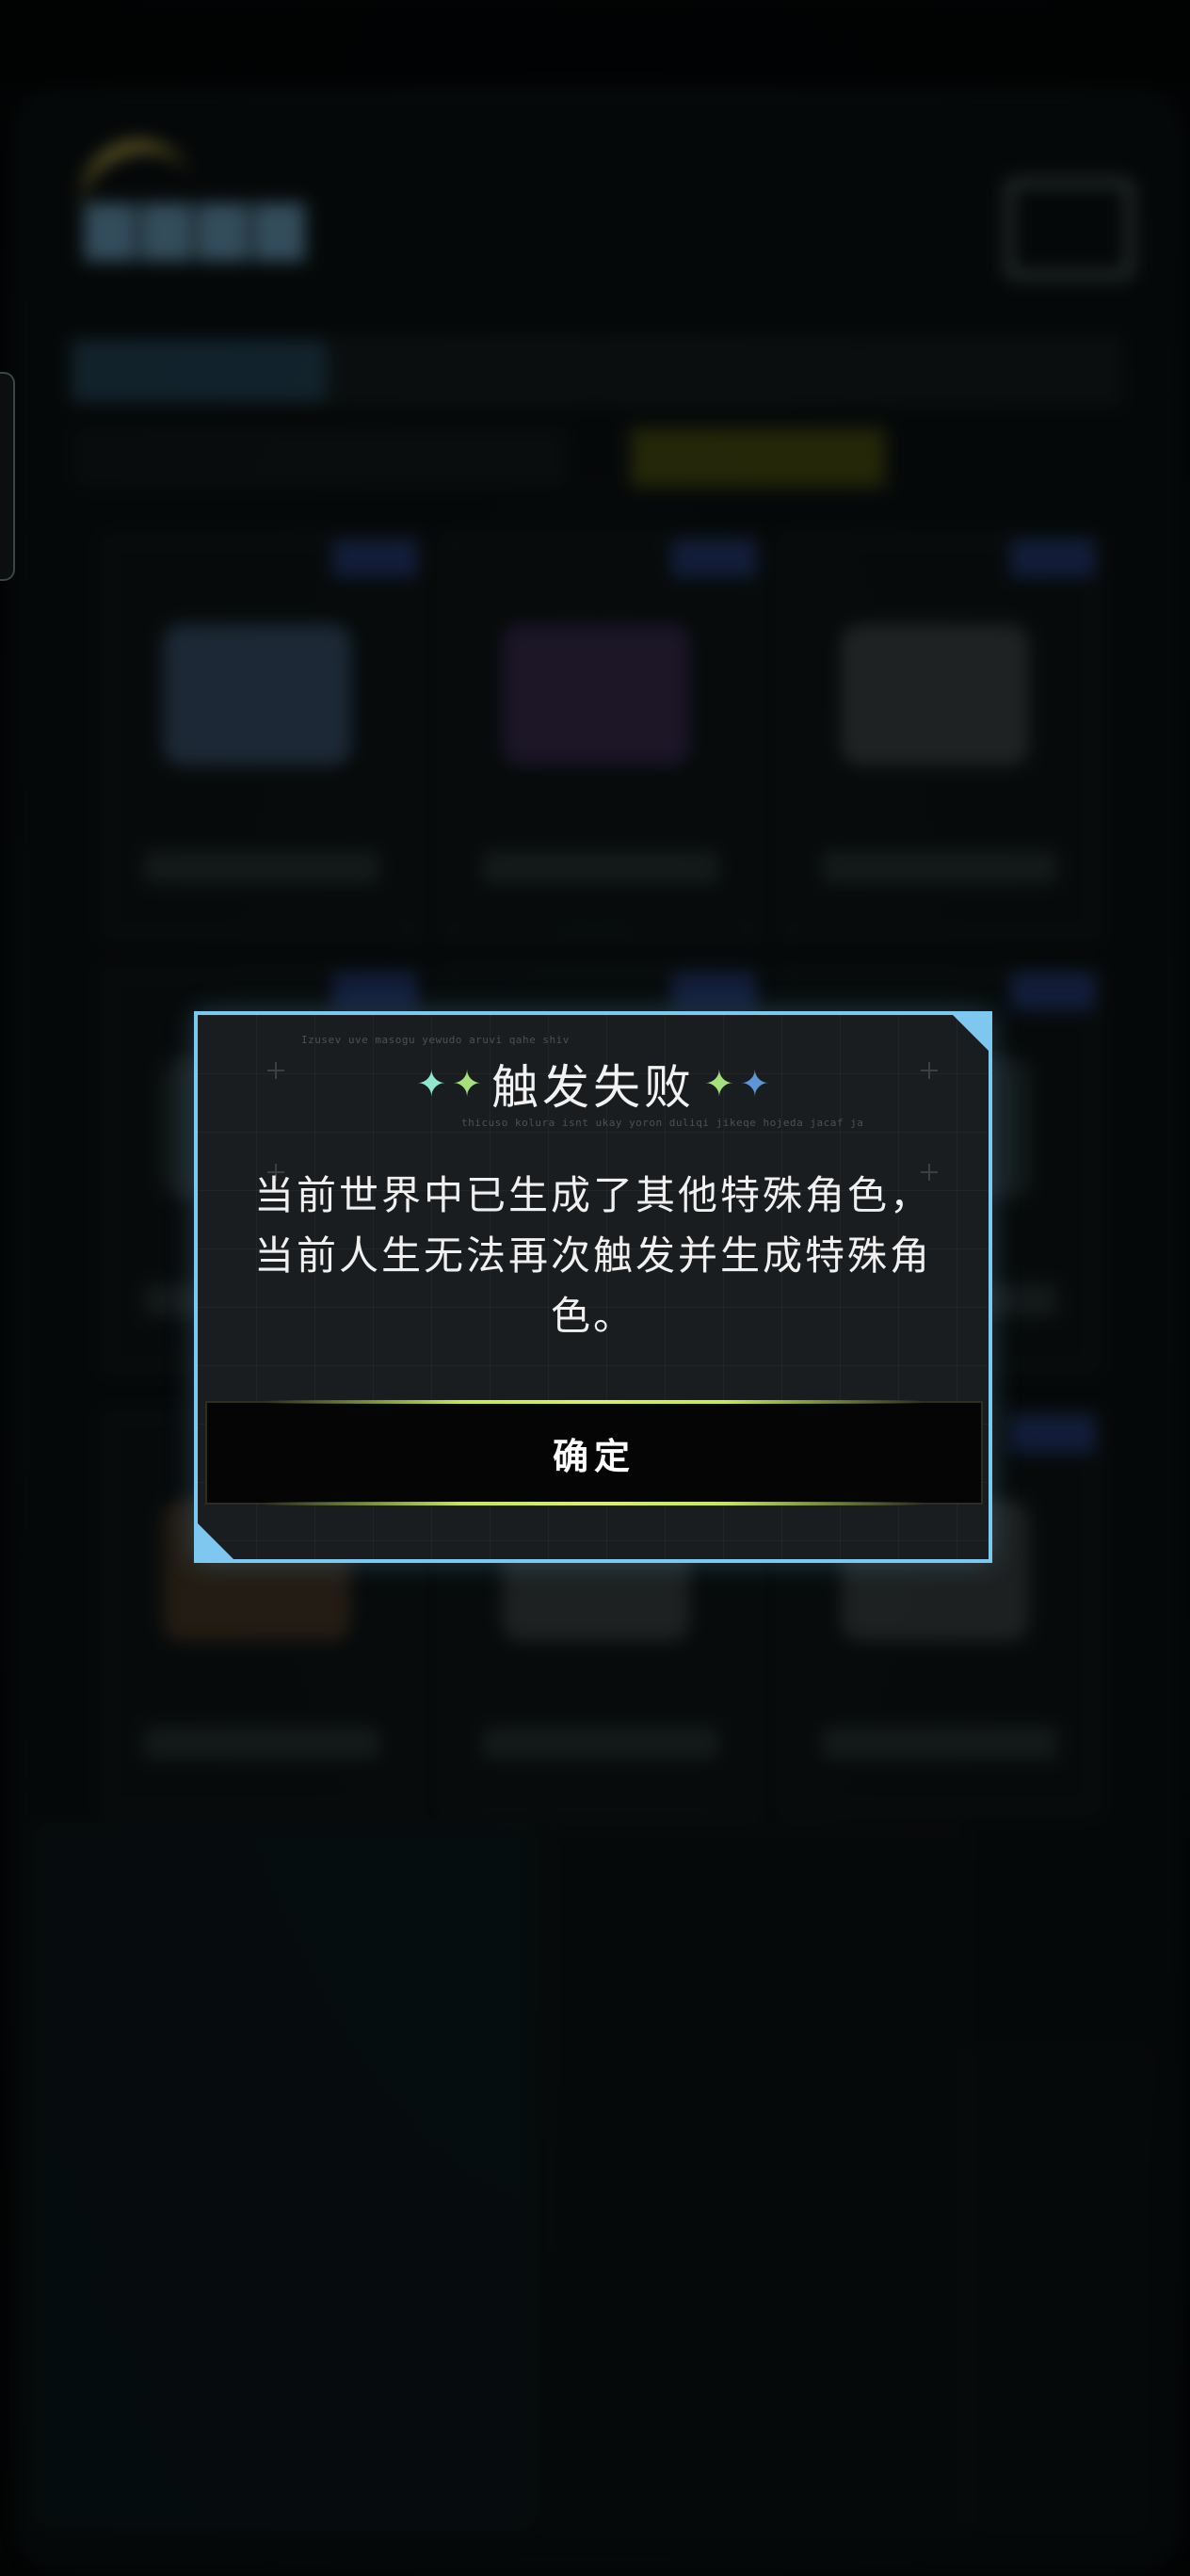  I want to click on dialog-title: 触发失败, so click(593, 1087).